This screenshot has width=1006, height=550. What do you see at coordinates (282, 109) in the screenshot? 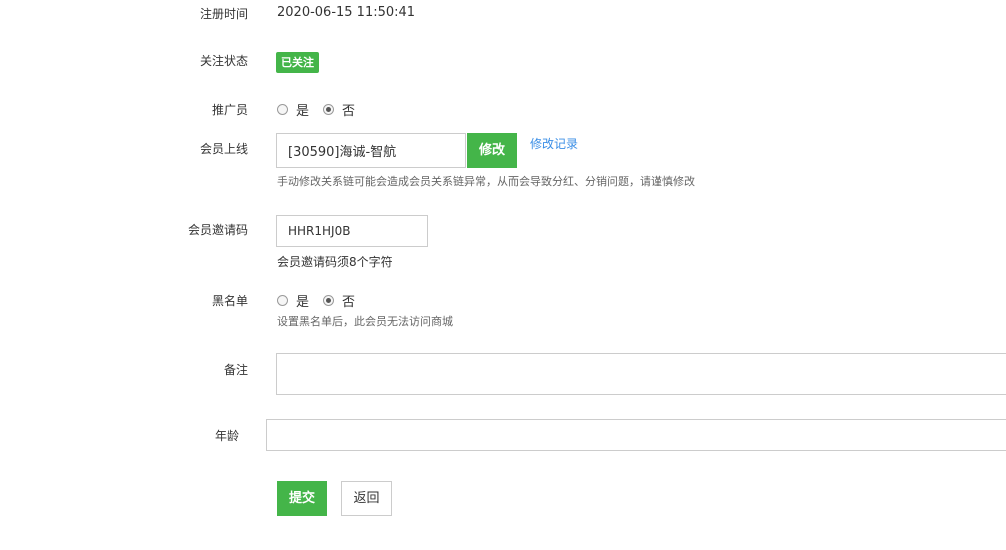
I see `promoter-yes-radio` at bounding box center [282, 109].